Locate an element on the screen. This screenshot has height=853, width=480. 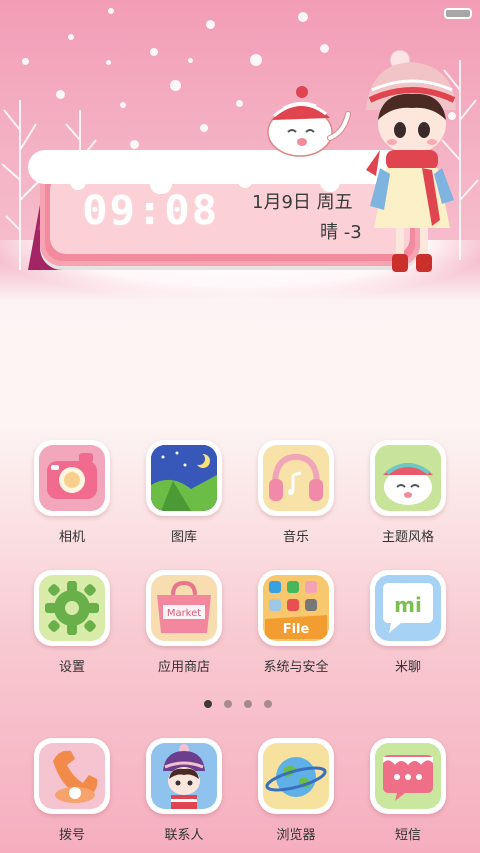
chat-bubble-icon: mi is located at coordinates (408, 608).